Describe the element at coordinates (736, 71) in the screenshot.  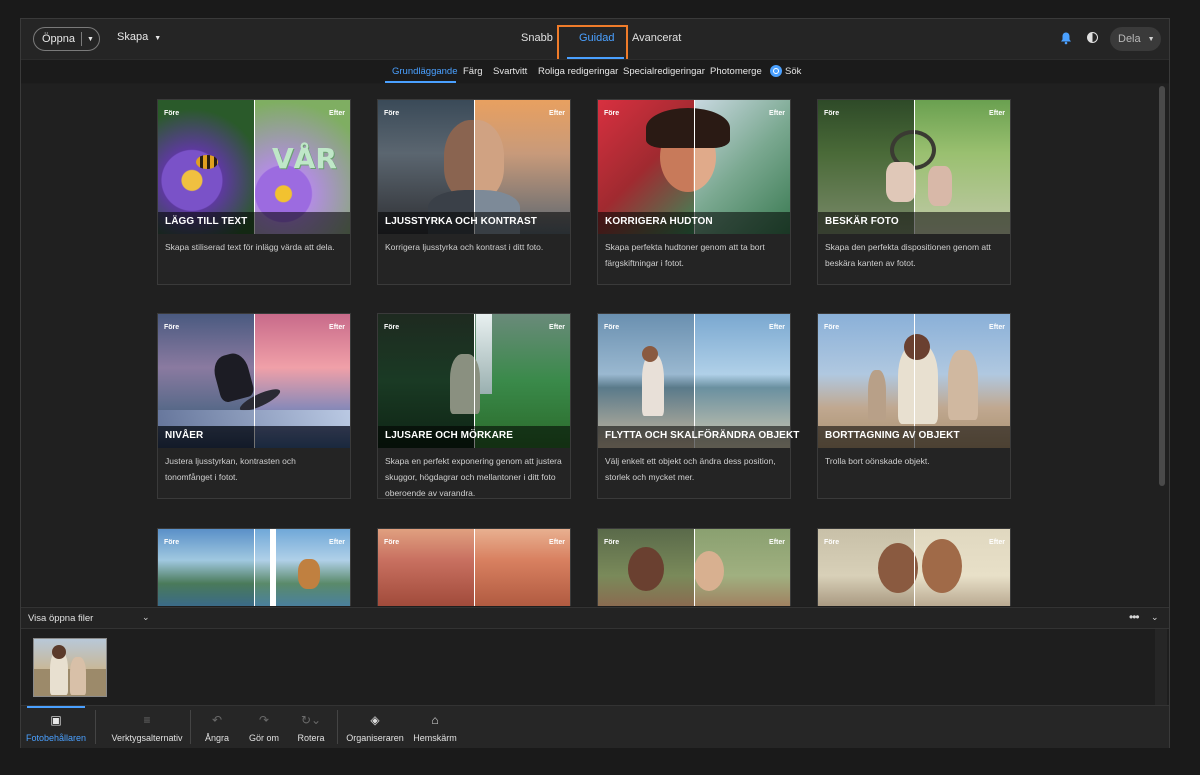
I see `category-photomerge: Photomerge` at that location.